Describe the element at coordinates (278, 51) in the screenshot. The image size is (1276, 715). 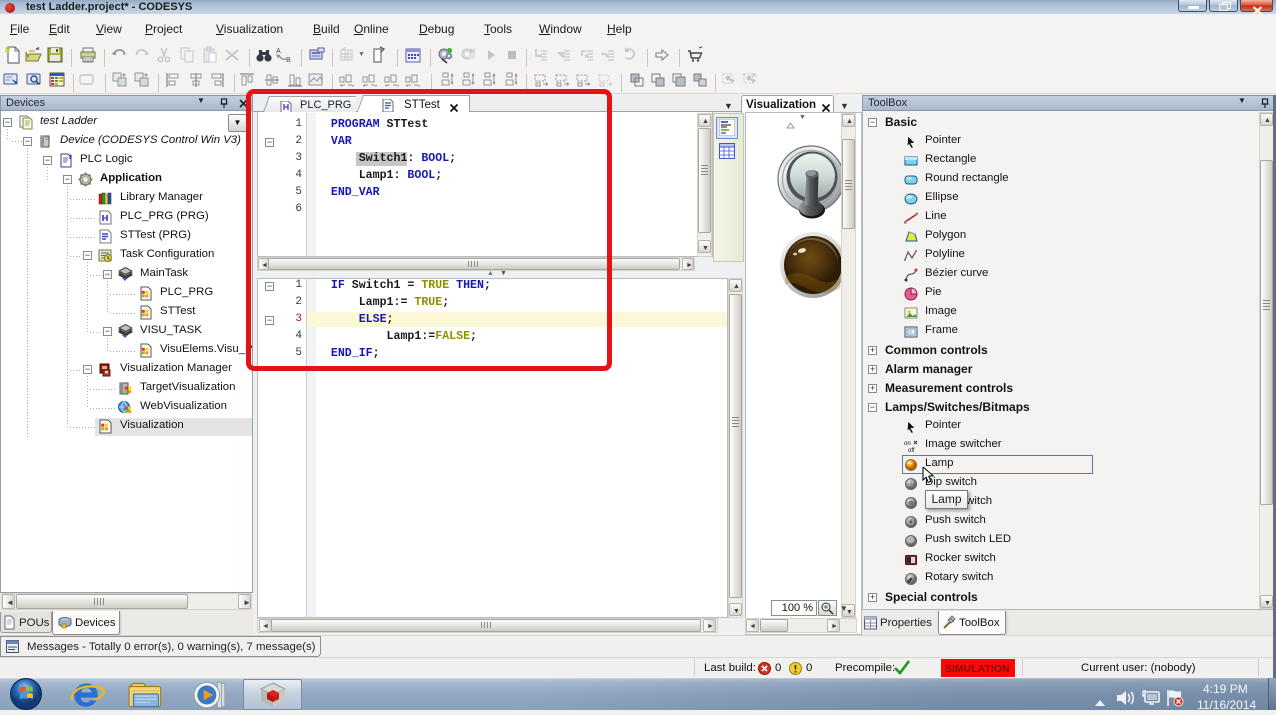
I see `svg-text: A` at that location.